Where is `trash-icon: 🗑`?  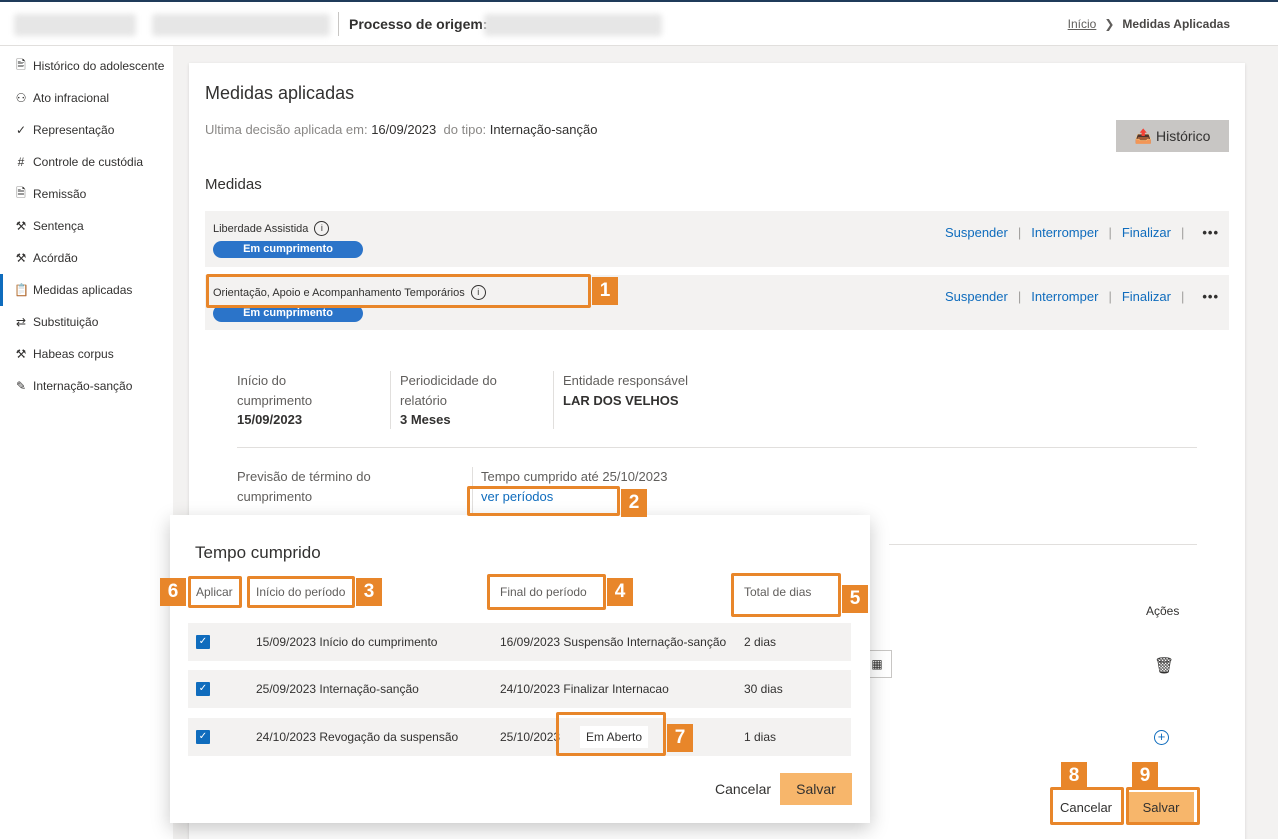 trash-icon: 🗑 is located at coordinates (1164, 666).